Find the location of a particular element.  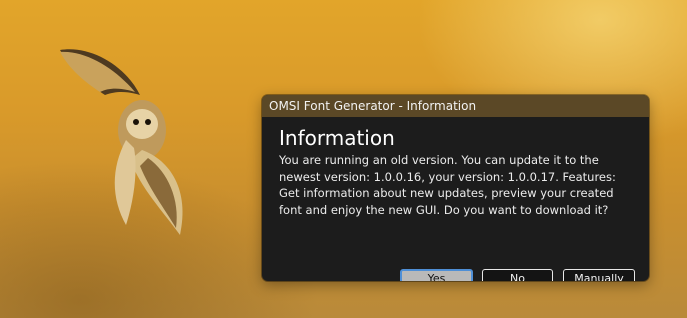

manually-button: Manually is located at coordinates (599, 275).